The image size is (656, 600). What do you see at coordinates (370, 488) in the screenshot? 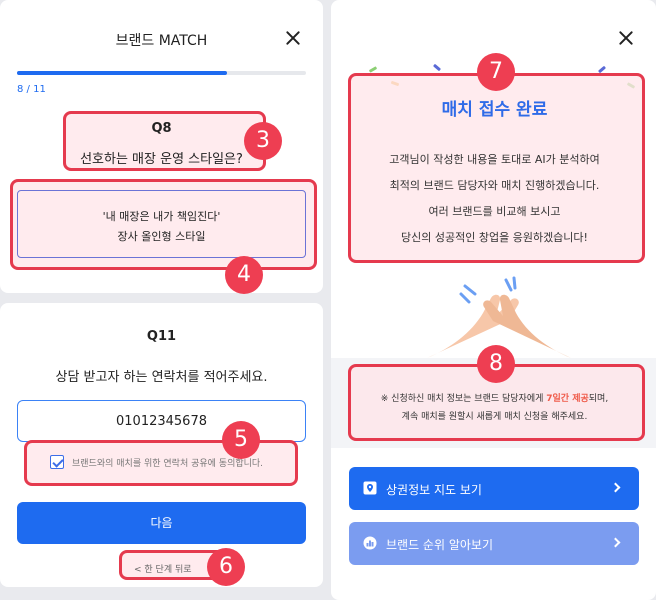
I see `map-pin-icon` at bounding box center [370, 488].